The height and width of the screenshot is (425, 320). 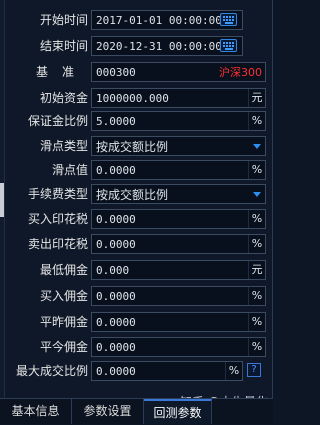 I want to click on row-benchmark: 基准 000300 沪深300, so click(x=137, y=72).